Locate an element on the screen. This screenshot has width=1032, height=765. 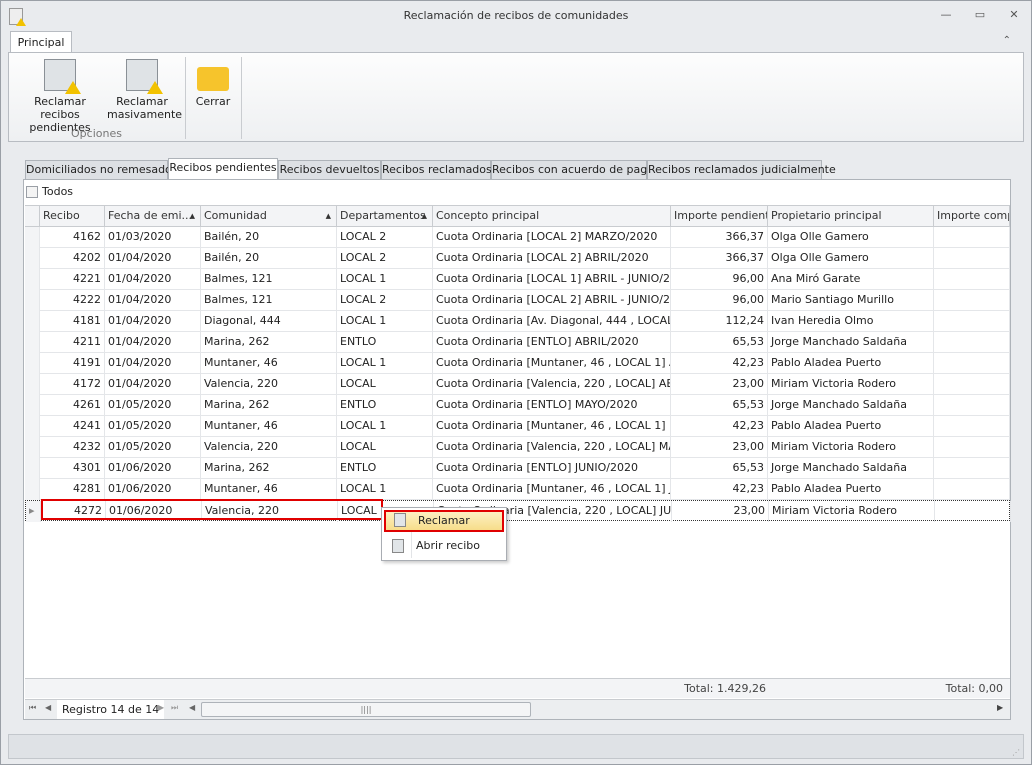
column-header-propietario: Propietario principal is located at coordinates (851, 216).